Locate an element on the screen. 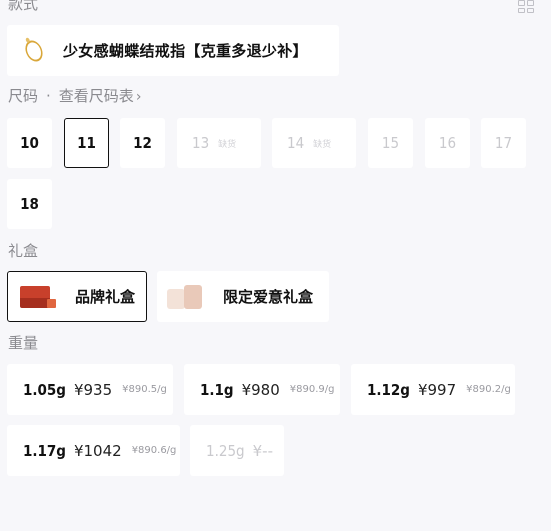  ring-icon is located at coordinates (34, 50).